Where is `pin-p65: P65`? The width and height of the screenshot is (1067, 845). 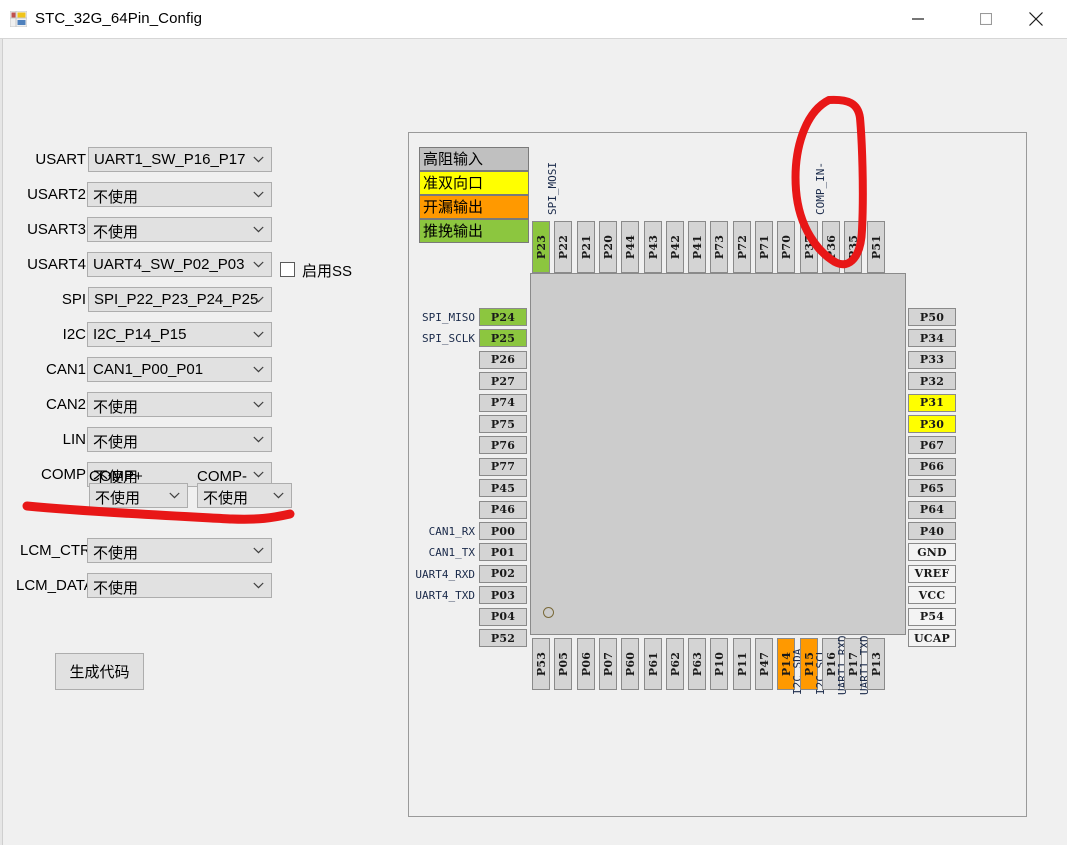
pin-p65: P65 is located at coordinates (932, 488).